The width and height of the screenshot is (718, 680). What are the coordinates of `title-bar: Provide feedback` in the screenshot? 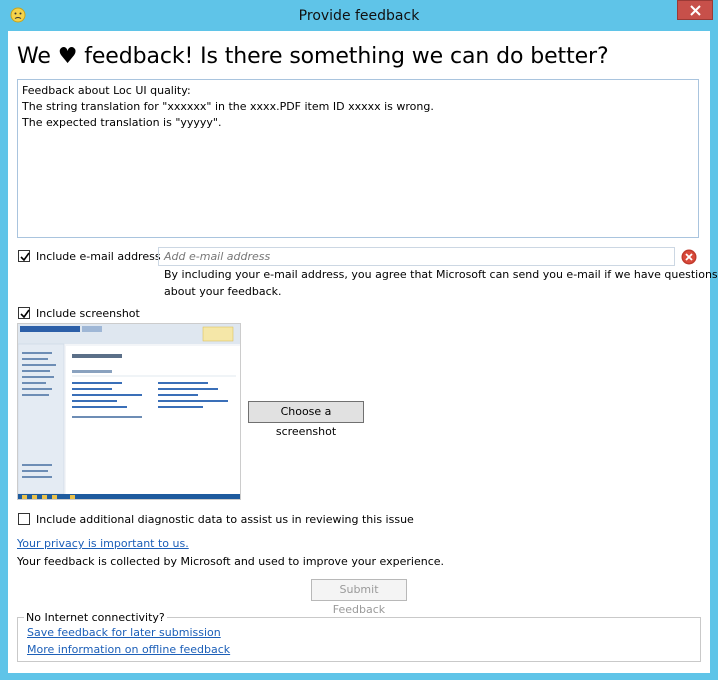 It's located at (359, 15).